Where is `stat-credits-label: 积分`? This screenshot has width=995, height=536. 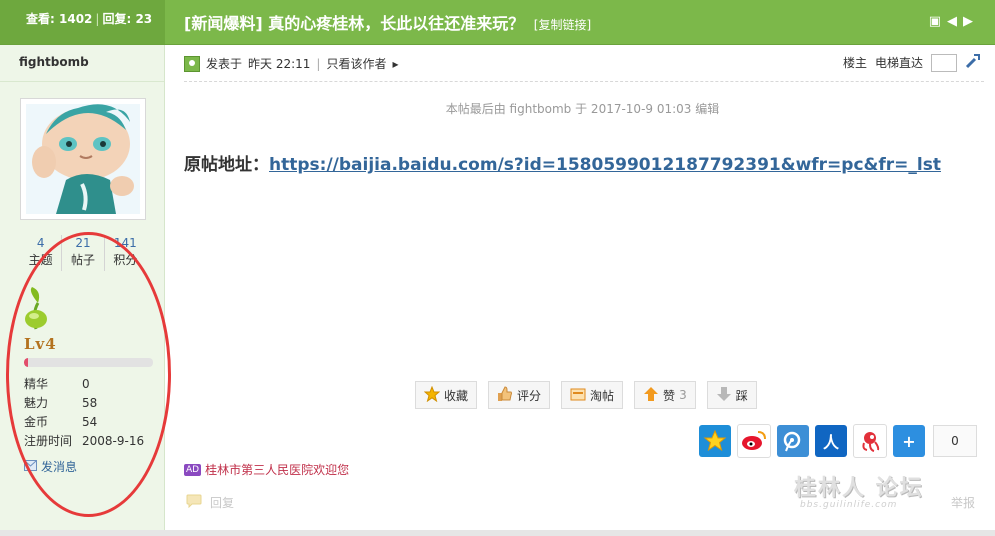
stat-credits-label: 积分 is located at coordinates (125, 260).